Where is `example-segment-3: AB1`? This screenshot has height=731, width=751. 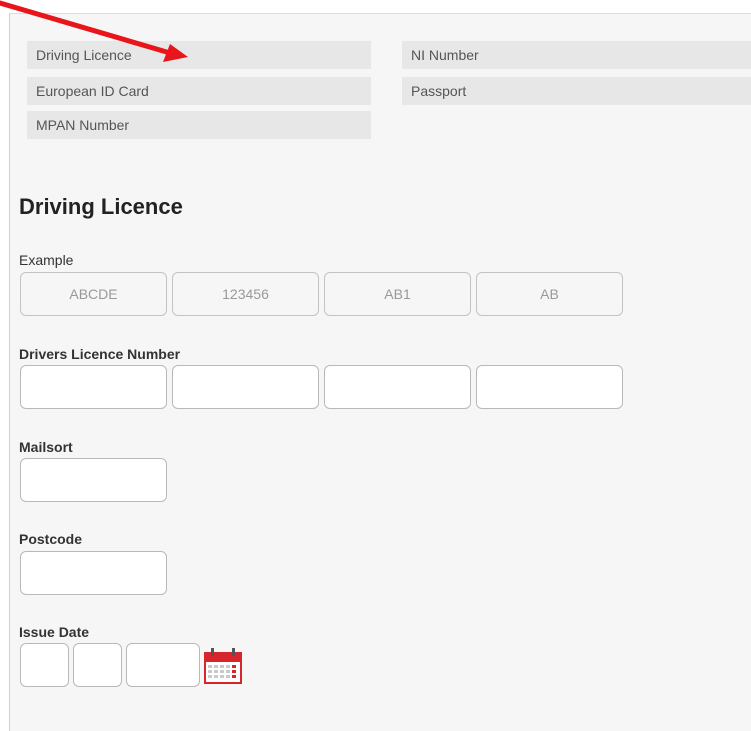 example-segment-3: AB1 is located at coordinates (397, 294).